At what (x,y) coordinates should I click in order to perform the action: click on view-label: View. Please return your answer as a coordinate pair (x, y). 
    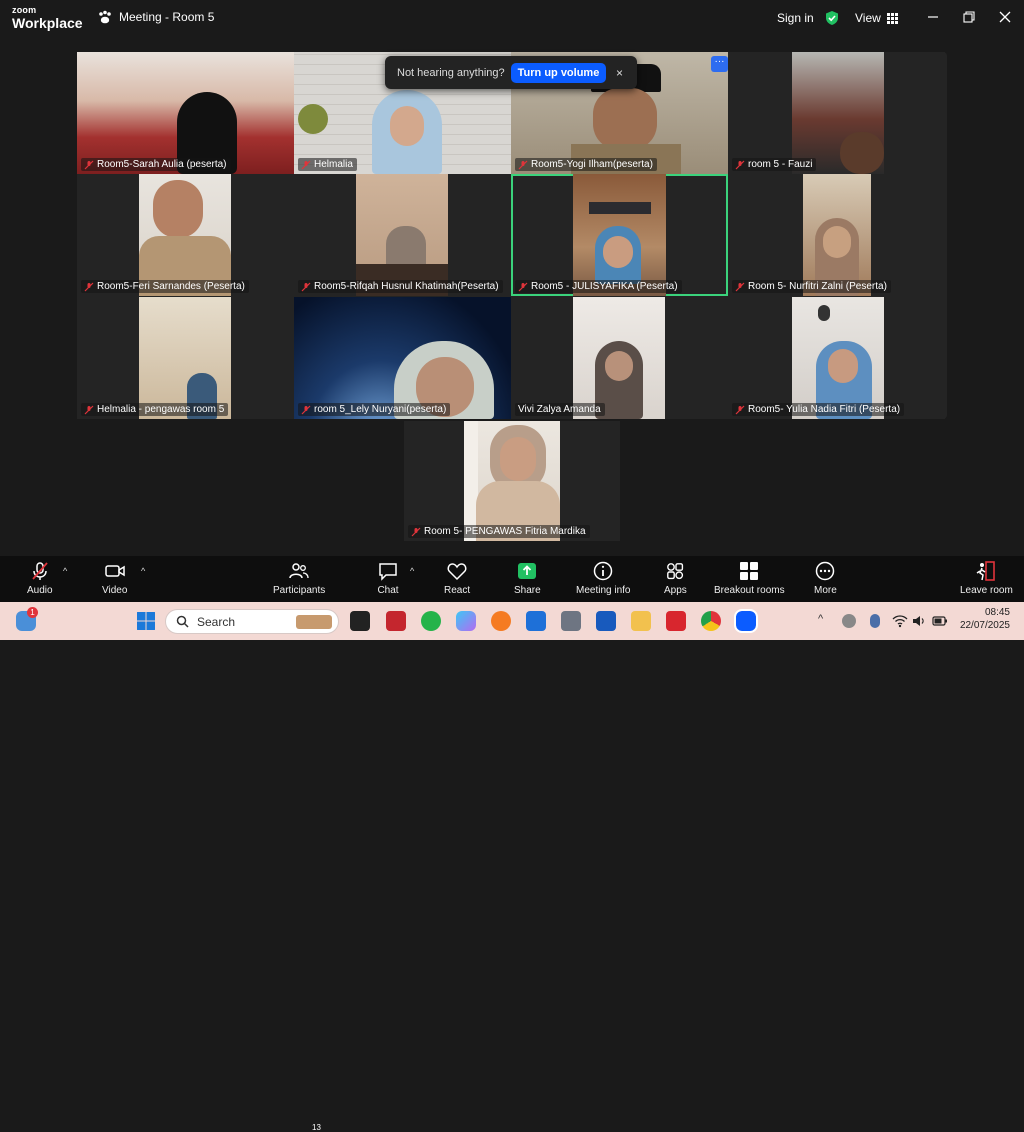
    Looking at the image, I should click on (868, 18).